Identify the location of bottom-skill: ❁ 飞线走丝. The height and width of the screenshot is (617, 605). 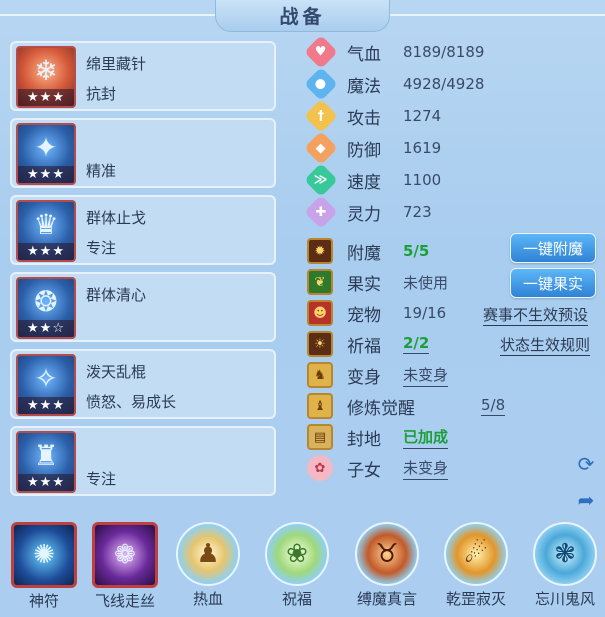
(125, 566).